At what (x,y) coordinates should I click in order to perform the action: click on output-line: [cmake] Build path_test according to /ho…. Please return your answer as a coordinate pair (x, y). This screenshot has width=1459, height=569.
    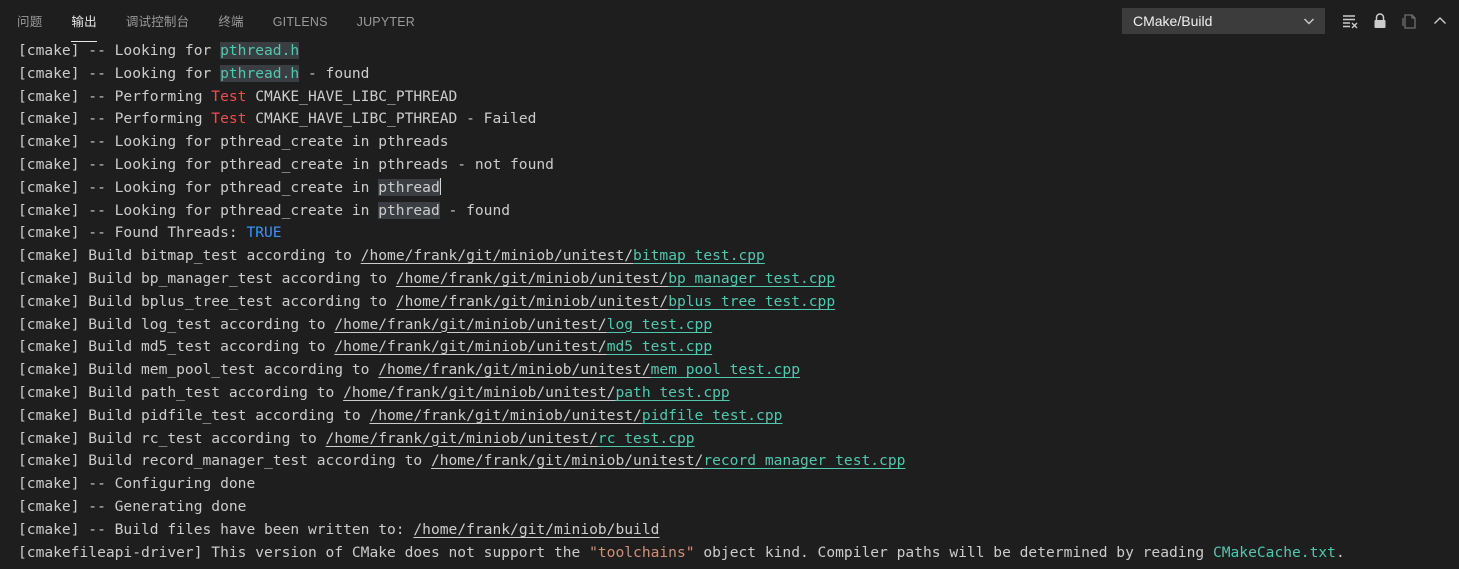
    Looking at the image, I should click on (738, 393).